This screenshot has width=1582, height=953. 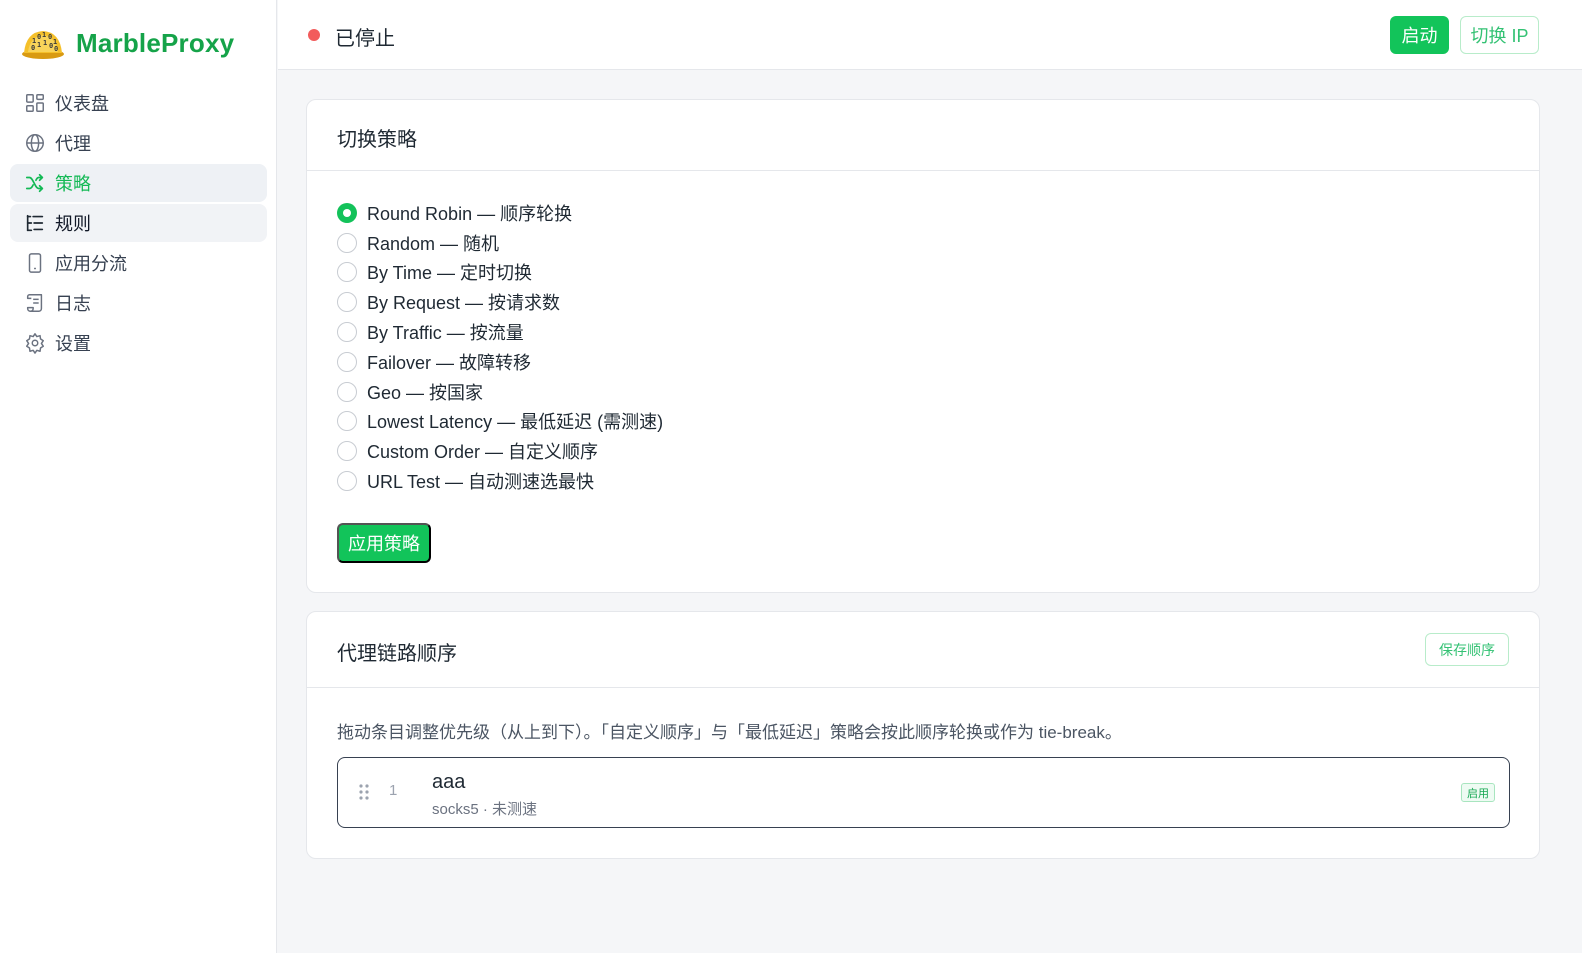 What do you see at coordinates (515, 422) in the screenshot?
I see `strategy-option-label: Lowest Latency — 最低延迟 (需测速)` at bounding box center [515, 422].